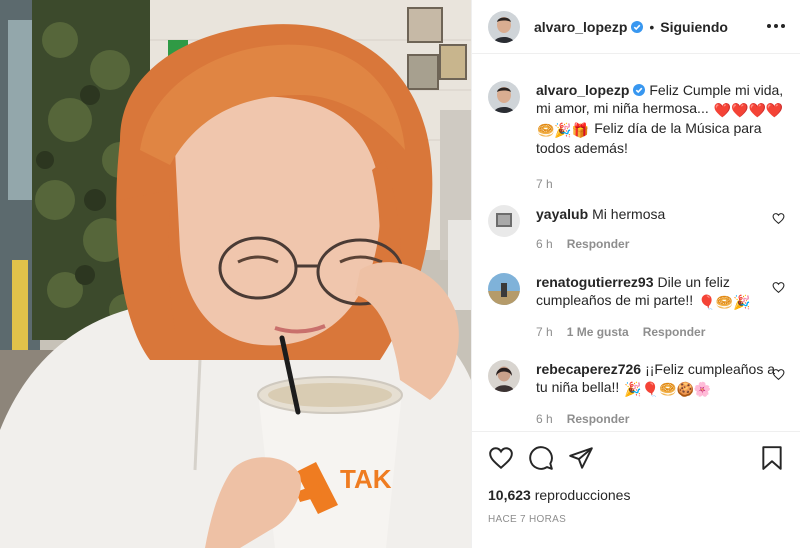  What do you see at coordinates (588, 369) in the screenshot?
I see `comment-username: rebecaperez726` at bounding box center [588, 369].